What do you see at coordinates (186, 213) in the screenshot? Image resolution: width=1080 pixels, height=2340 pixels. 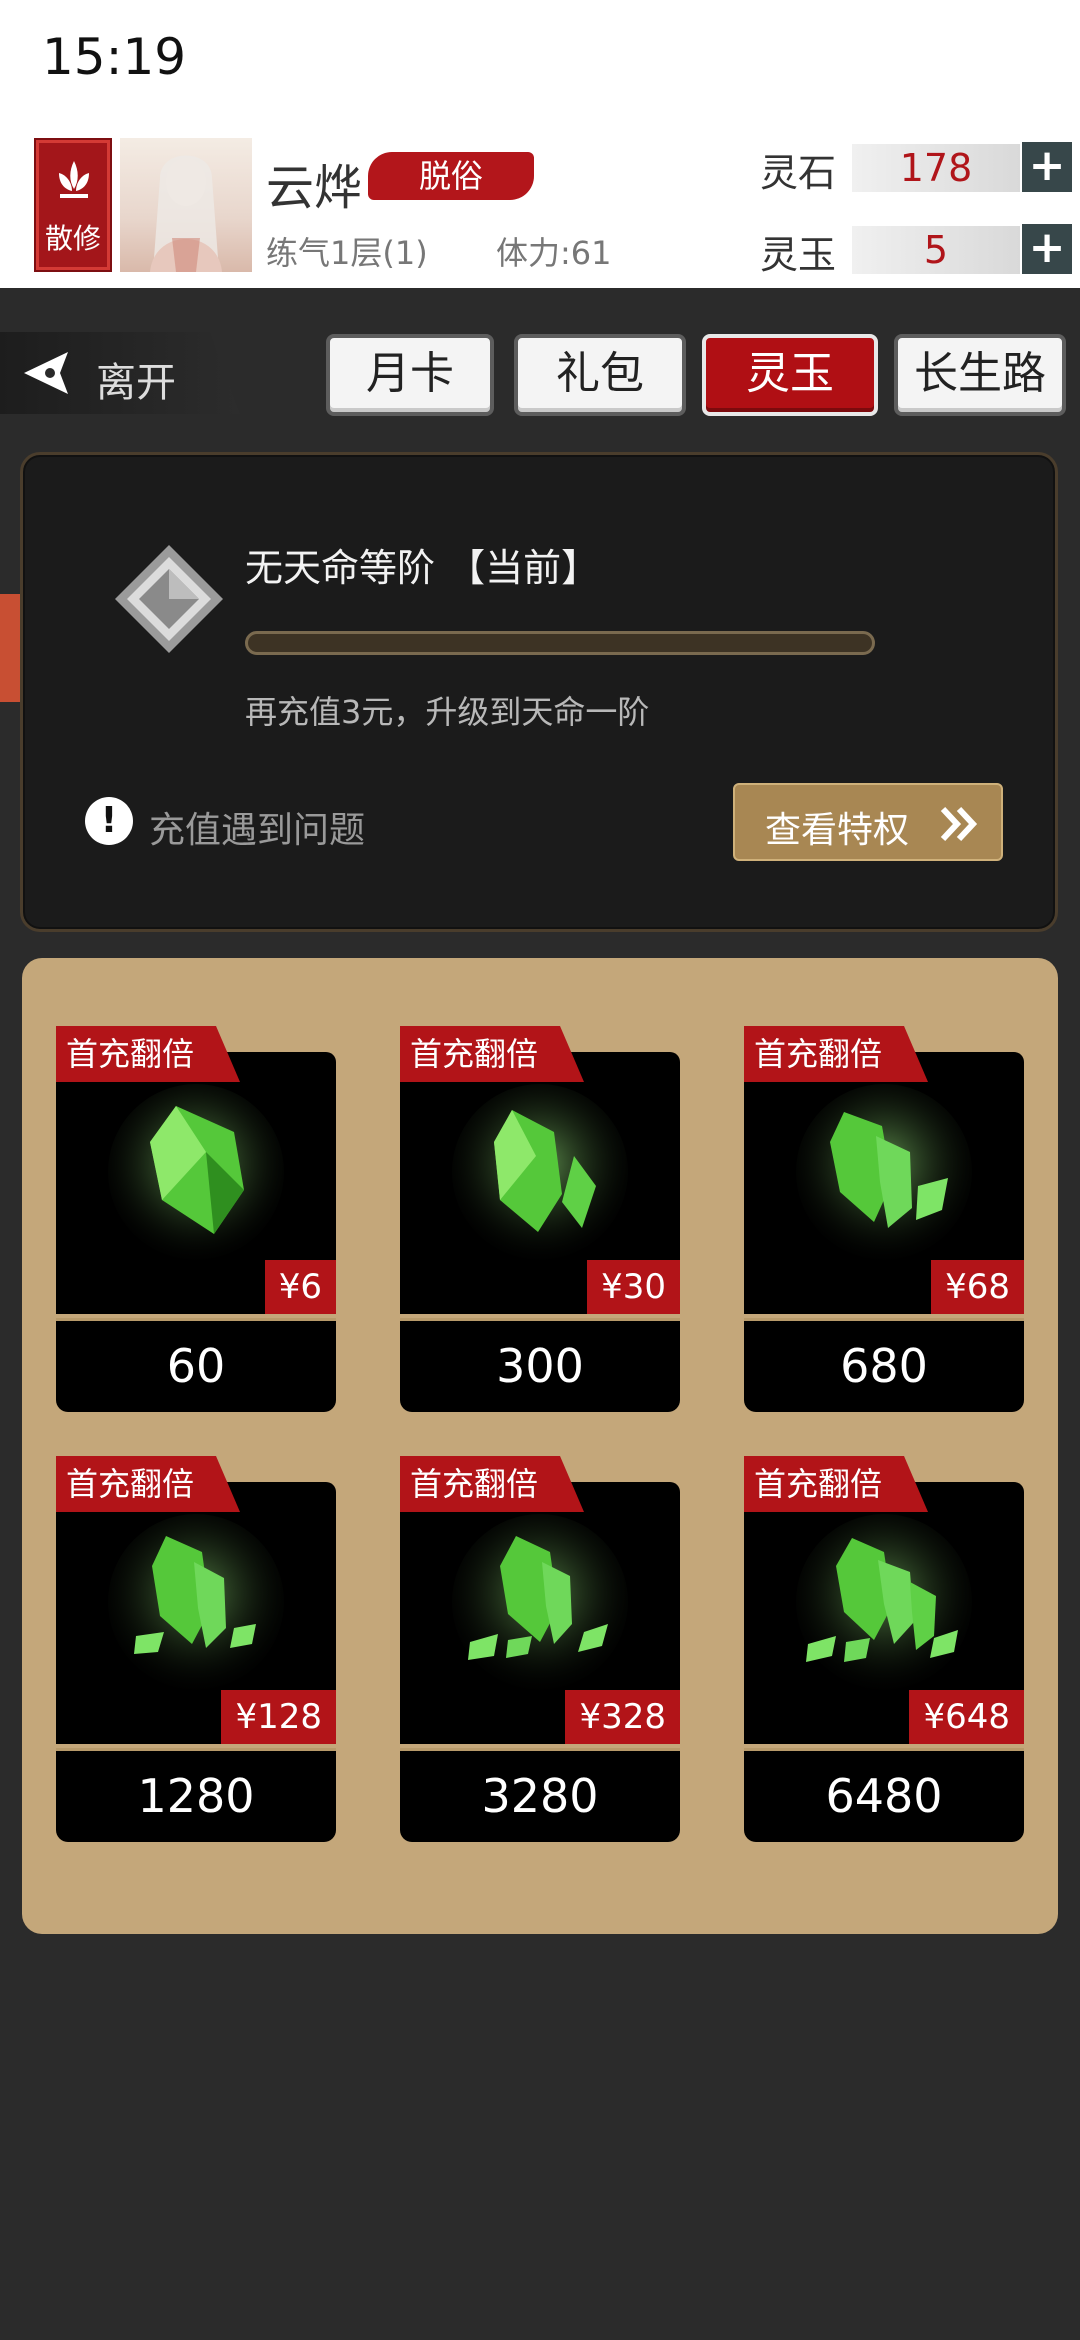 I see `character-portrait-icon` at bounding box center [186, 213].